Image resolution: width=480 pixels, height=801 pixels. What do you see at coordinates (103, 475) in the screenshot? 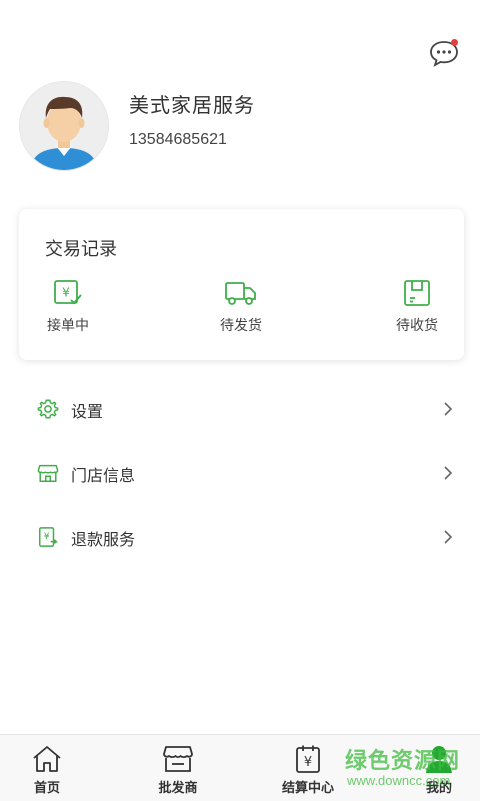
I see `menu-item-store-info-label: 门店信息` at bounding box center [103, 475].